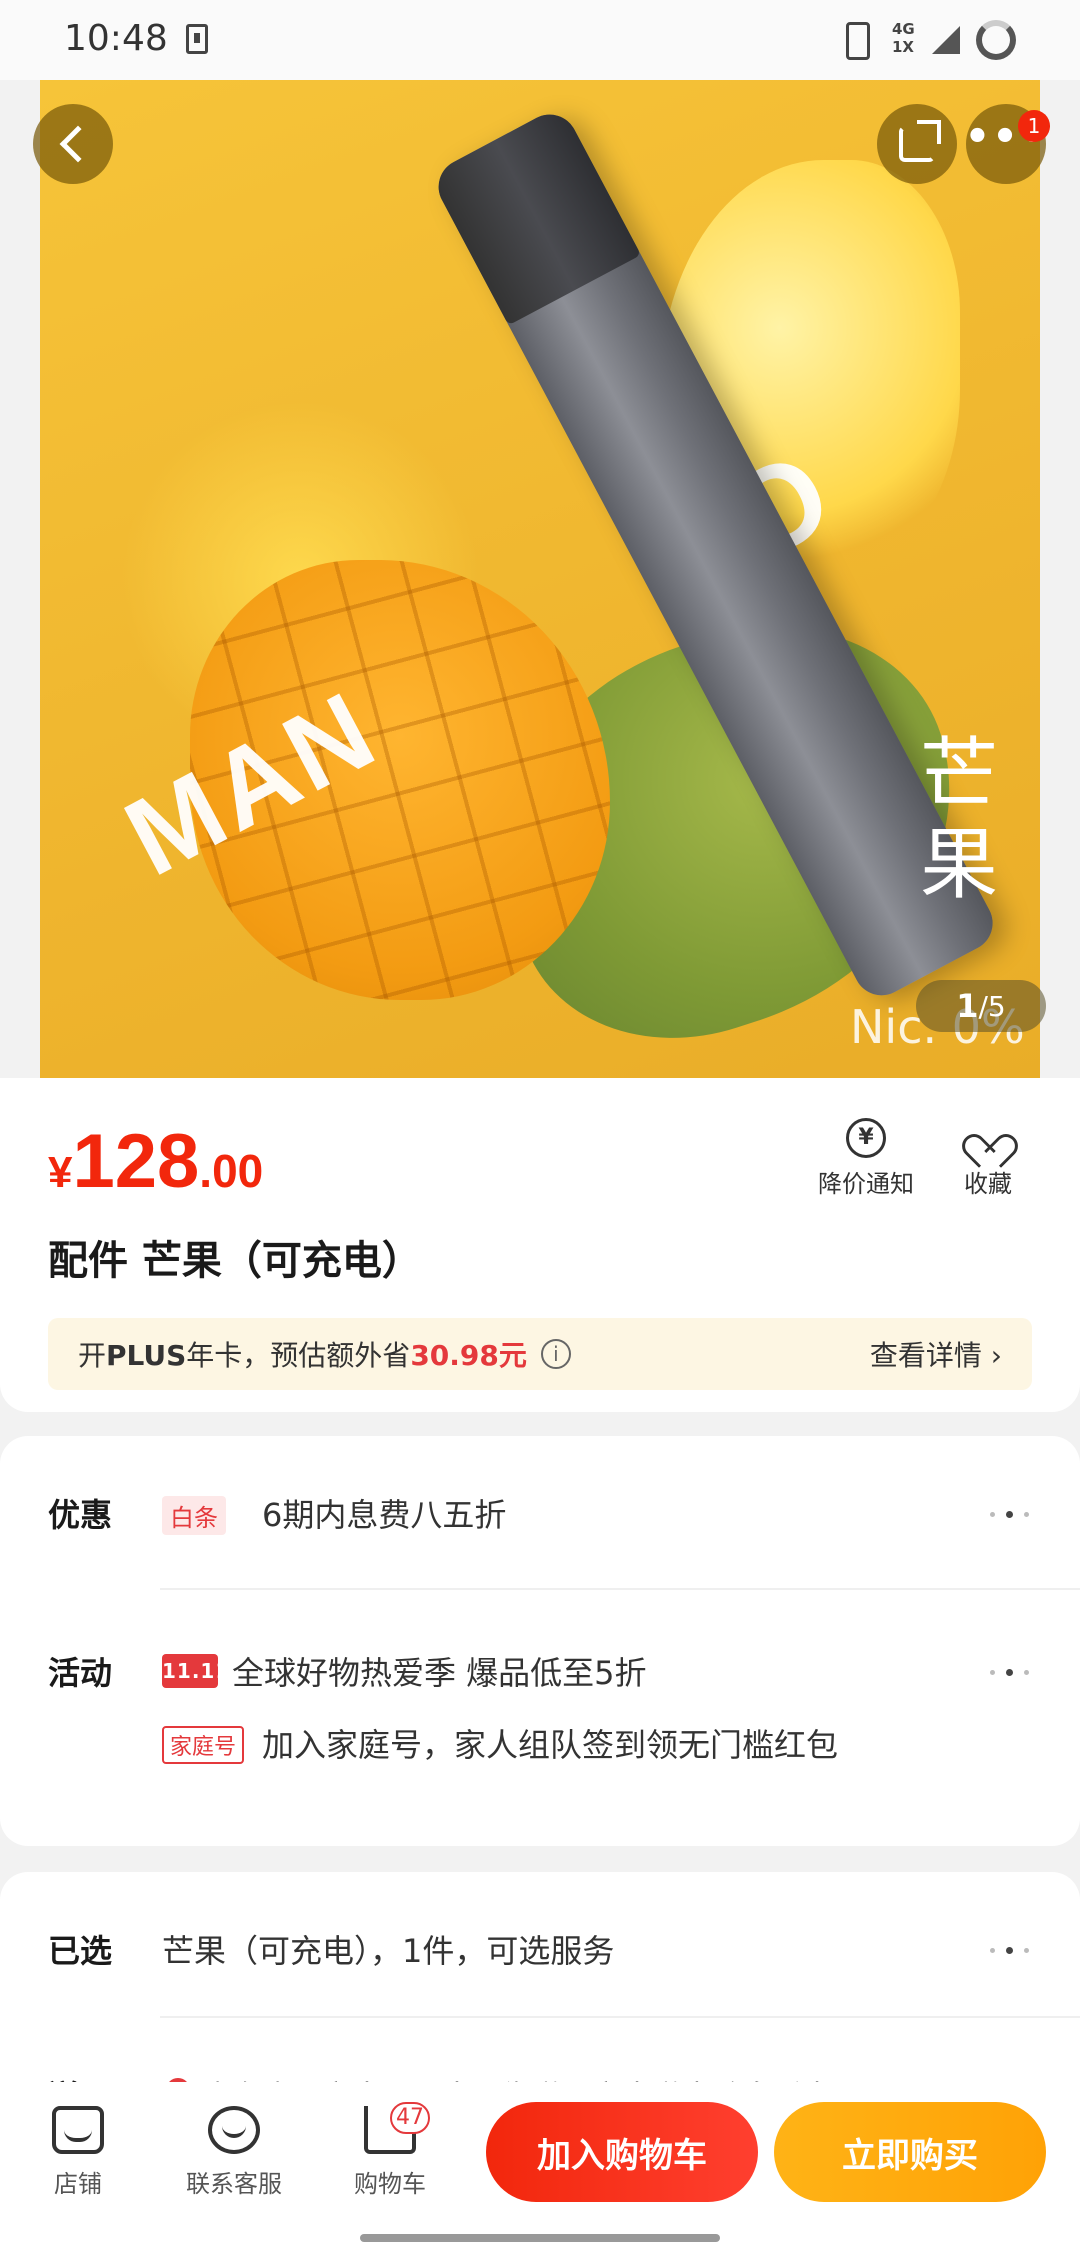  Describe the element at coordinates (967, 1006) in the screenshot. I see `pager-current: 1` at that location.